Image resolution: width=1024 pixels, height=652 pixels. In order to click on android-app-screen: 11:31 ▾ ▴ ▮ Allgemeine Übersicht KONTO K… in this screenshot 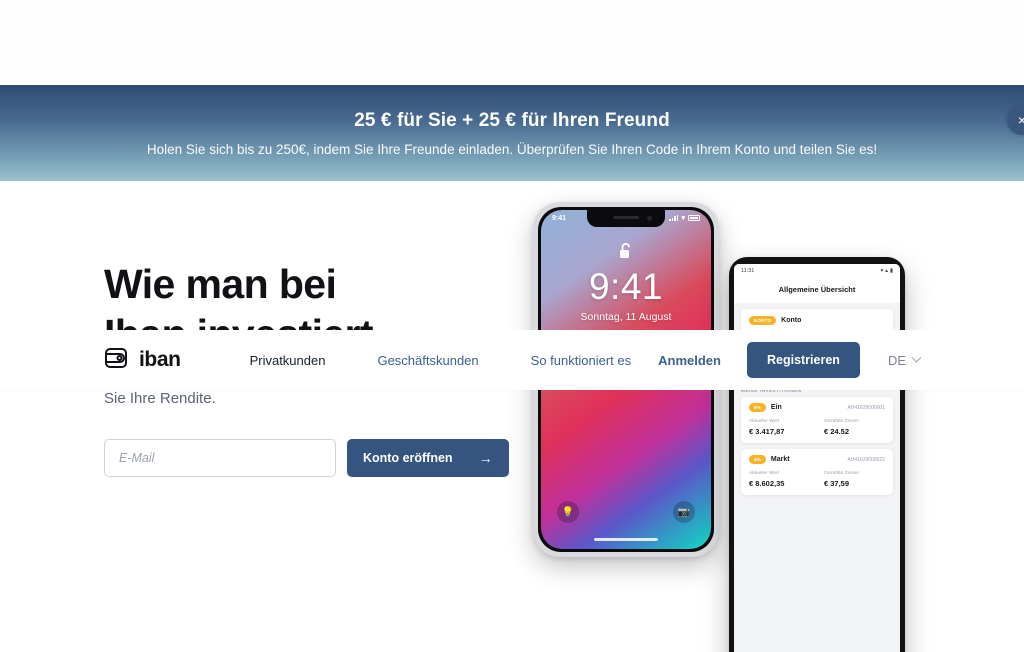, I will do `click(817, 458)`.